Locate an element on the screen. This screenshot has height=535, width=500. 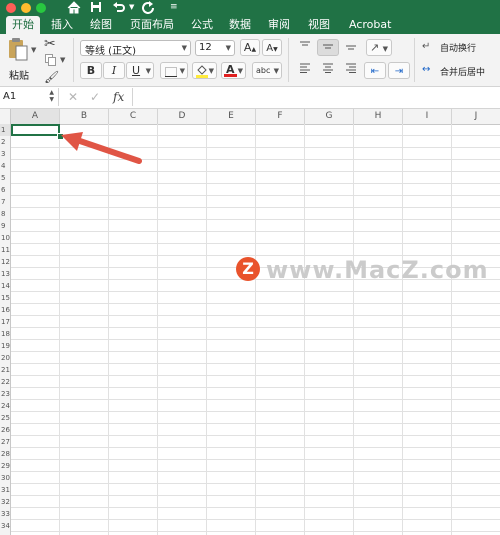
row-header-28: 28 is located at coordinates (5, 454).